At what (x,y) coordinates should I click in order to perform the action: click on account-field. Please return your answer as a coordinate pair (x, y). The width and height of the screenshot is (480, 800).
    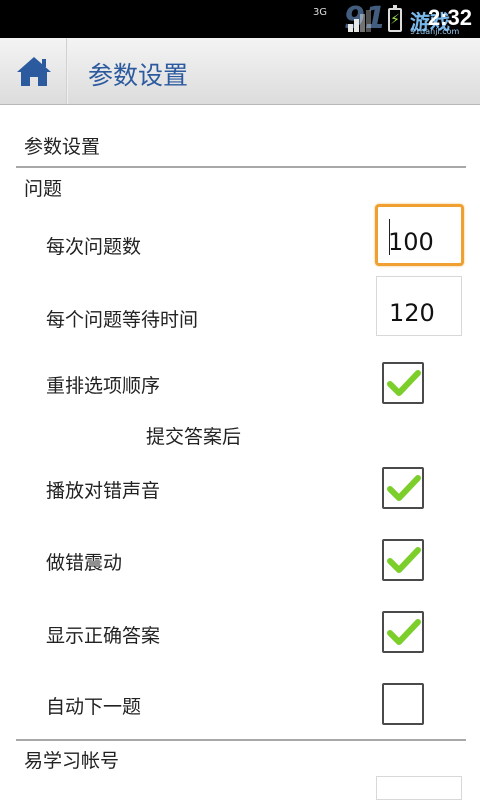
    Looking at the image, I should click on (419, 788).